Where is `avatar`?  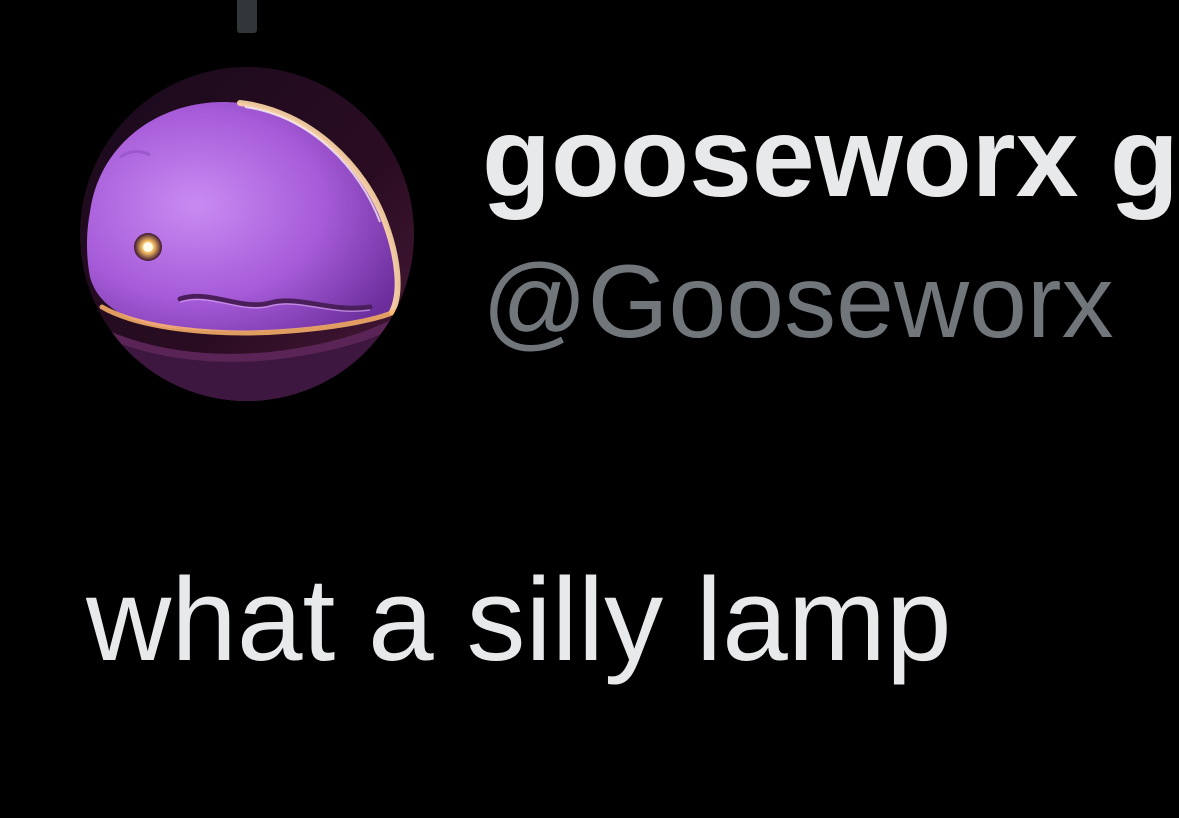
avatar is located at coordinates (247, 234).